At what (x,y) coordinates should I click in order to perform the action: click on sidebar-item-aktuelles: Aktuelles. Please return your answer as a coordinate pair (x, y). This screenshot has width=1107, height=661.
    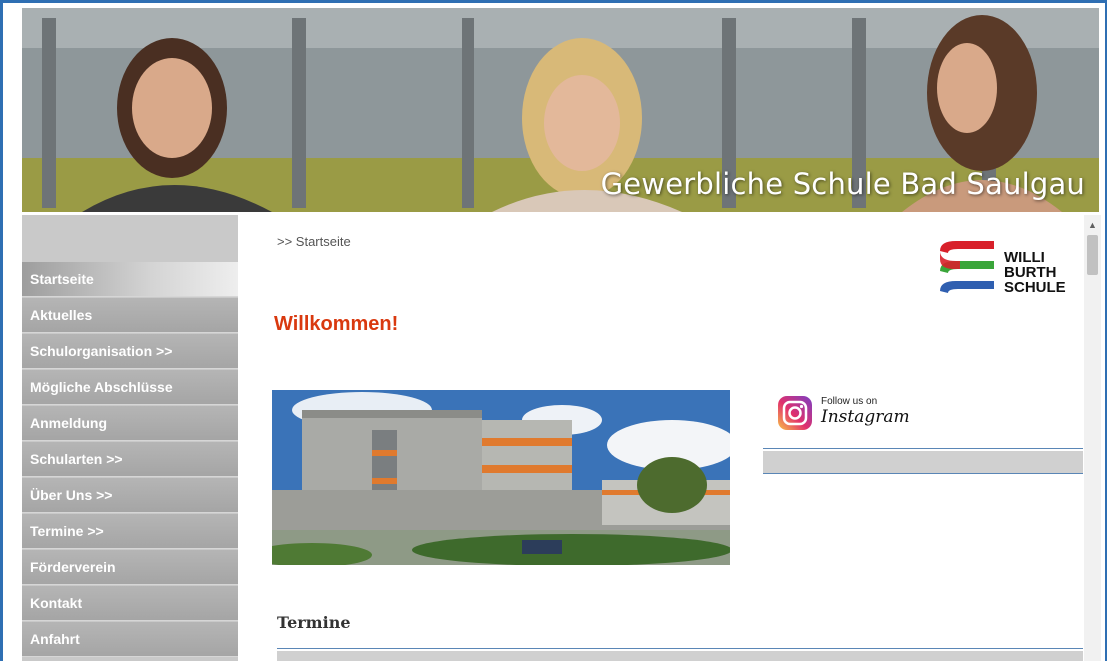
    Looking at the image, I should click on (130, 315).